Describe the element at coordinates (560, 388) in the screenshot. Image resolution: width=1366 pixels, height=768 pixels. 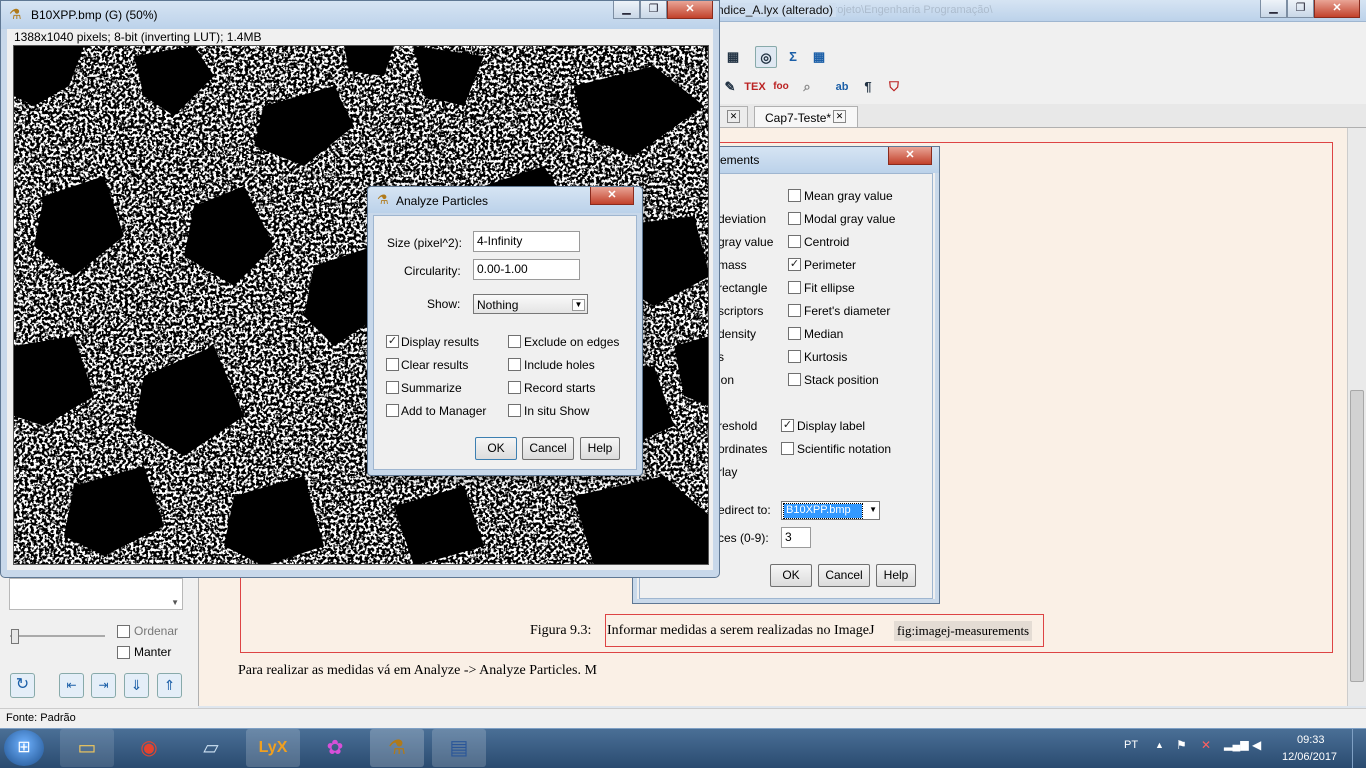
I see `record-starts-label: Record starts` at that location.